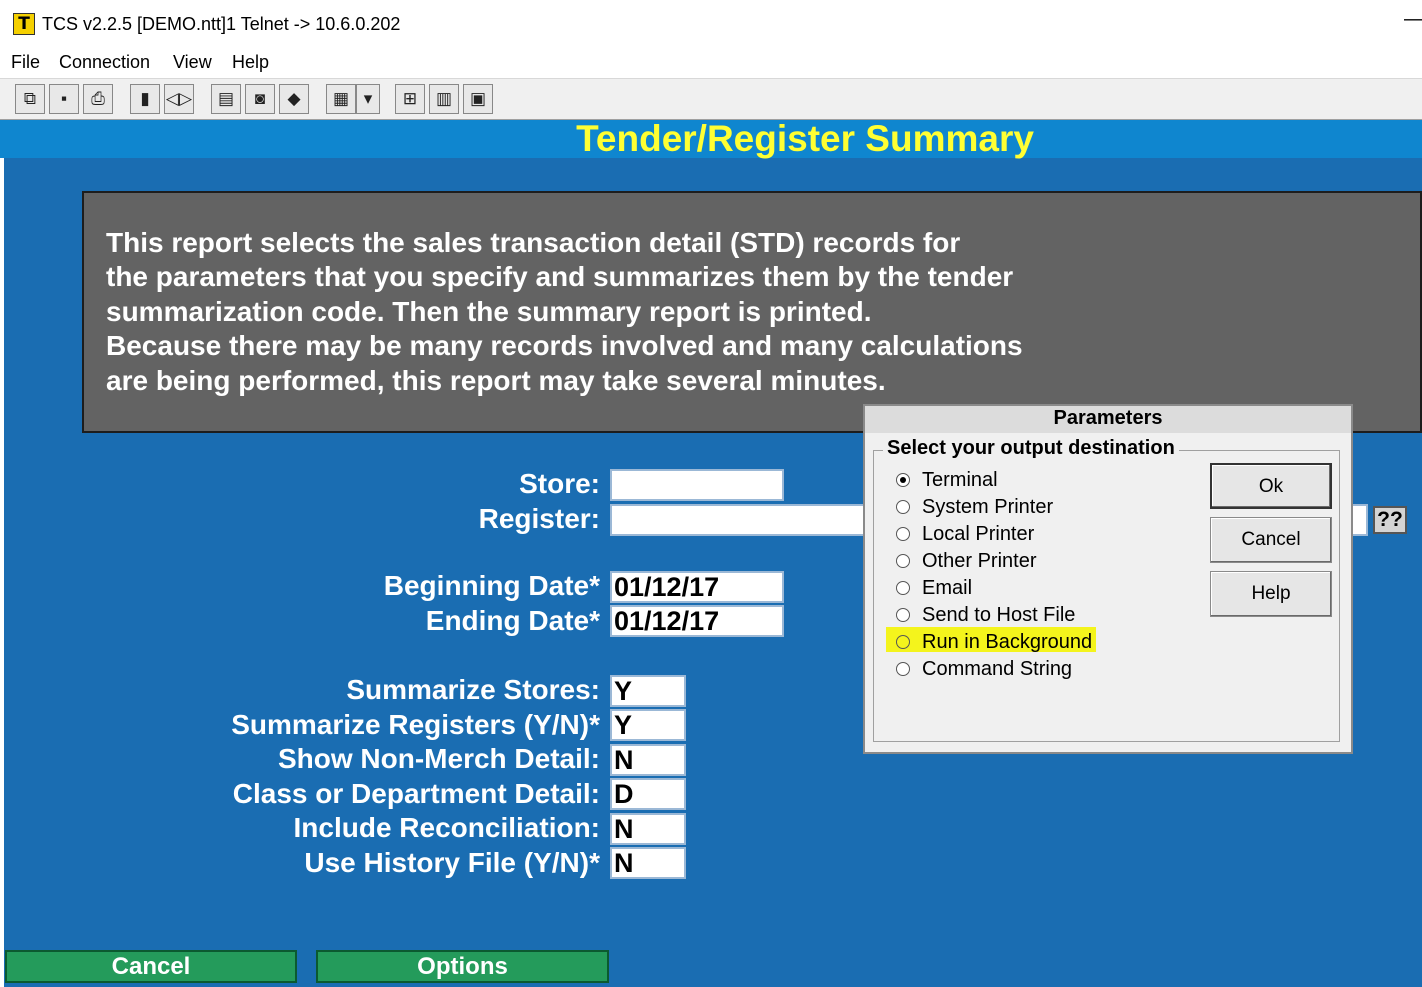  What do you see at coordinates (1271, 540) in the screenshot?
I see `dialog-cancel-button: Cancel` at bounding box center [1271, 540].